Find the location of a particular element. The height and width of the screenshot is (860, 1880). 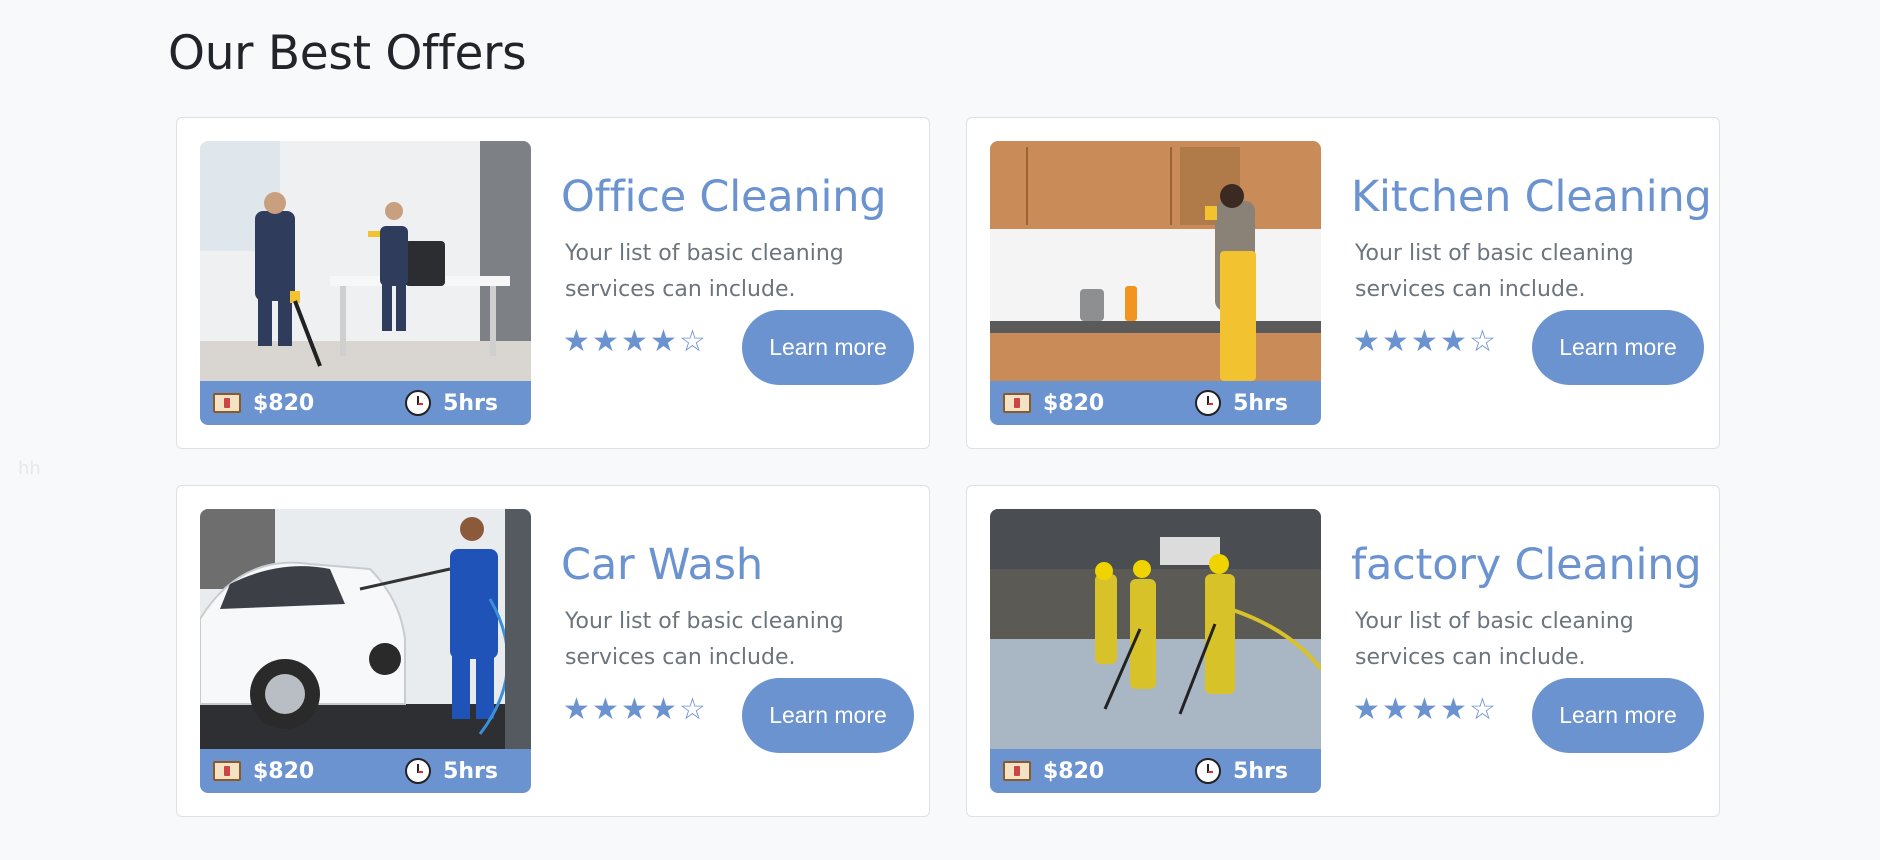

section-title: Our Best Offers is located at coordinates (347, 53).